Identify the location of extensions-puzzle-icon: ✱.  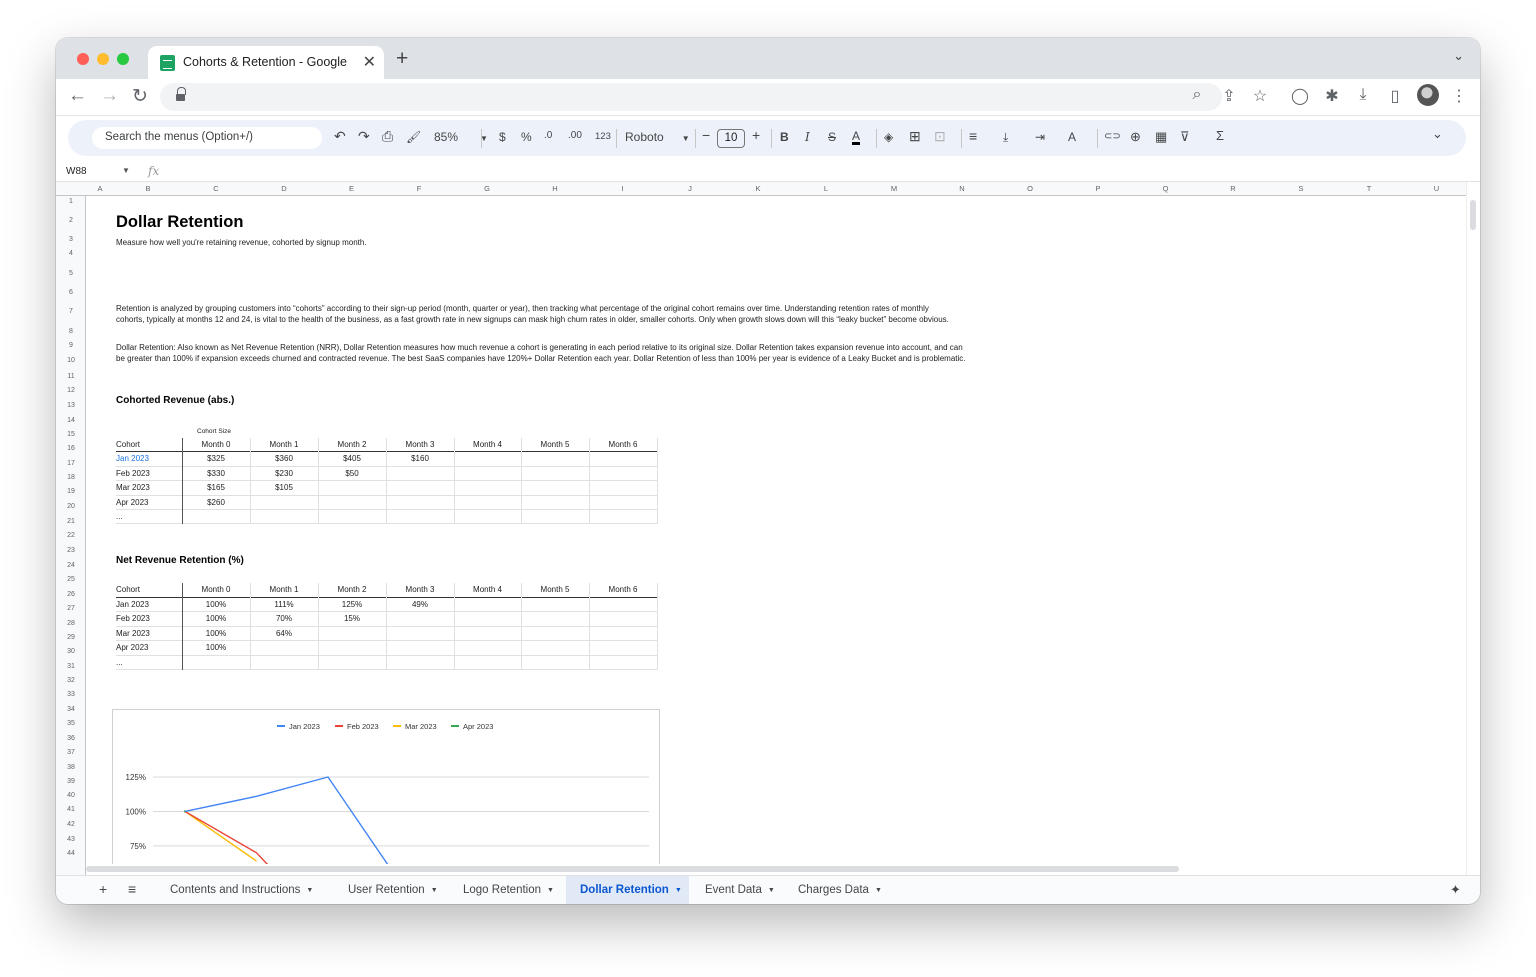
(1332, 96).